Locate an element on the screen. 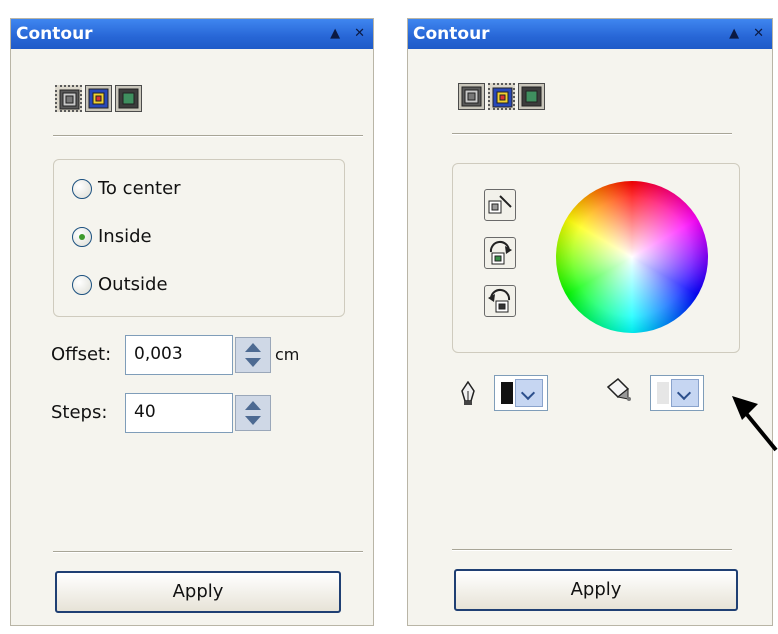 Image resolution: width=778 pixels, height=634 pixels. radio-label: Outside is located at coordinates (133, 284).